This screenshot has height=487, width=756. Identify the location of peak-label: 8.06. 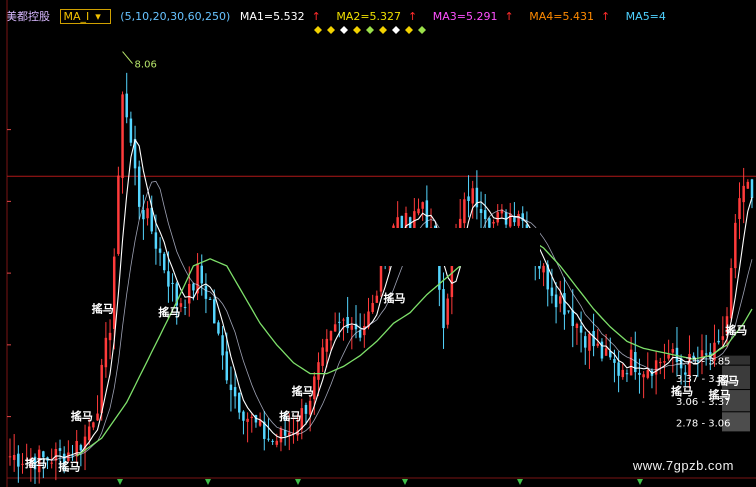
(146, 65).